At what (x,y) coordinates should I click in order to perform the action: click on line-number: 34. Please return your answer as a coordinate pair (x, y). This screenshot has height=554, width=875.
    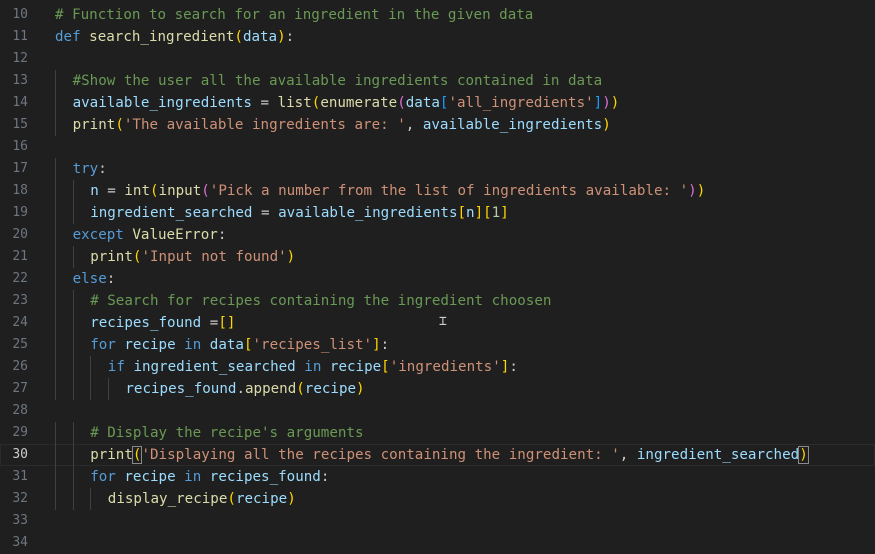
    Looking at the image, I should click on (20, 542).